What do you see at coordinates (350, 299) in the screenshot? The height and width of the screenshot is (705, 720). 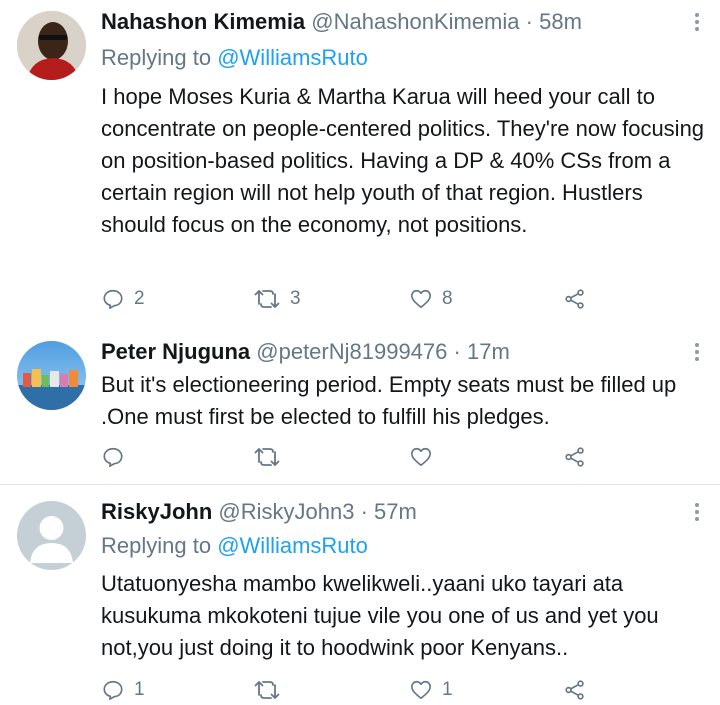 I see `tweet-actions: 2 3 8` at bounding box center [350, 299].